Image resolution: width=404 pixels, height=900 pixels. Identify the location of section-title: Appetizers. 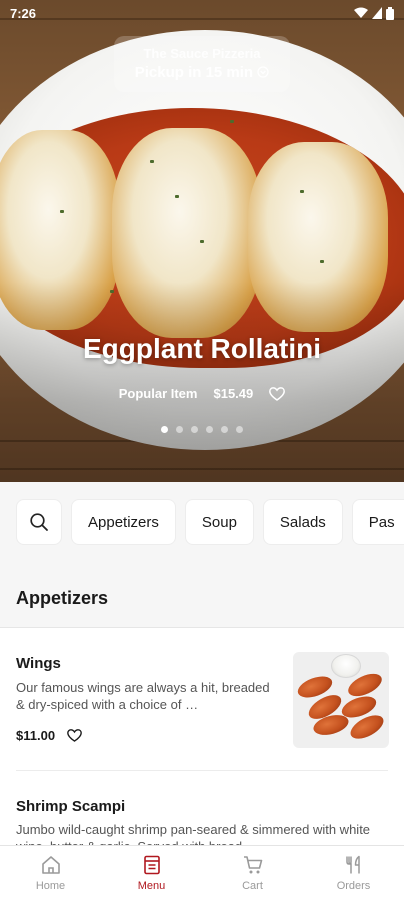
(202, 608).